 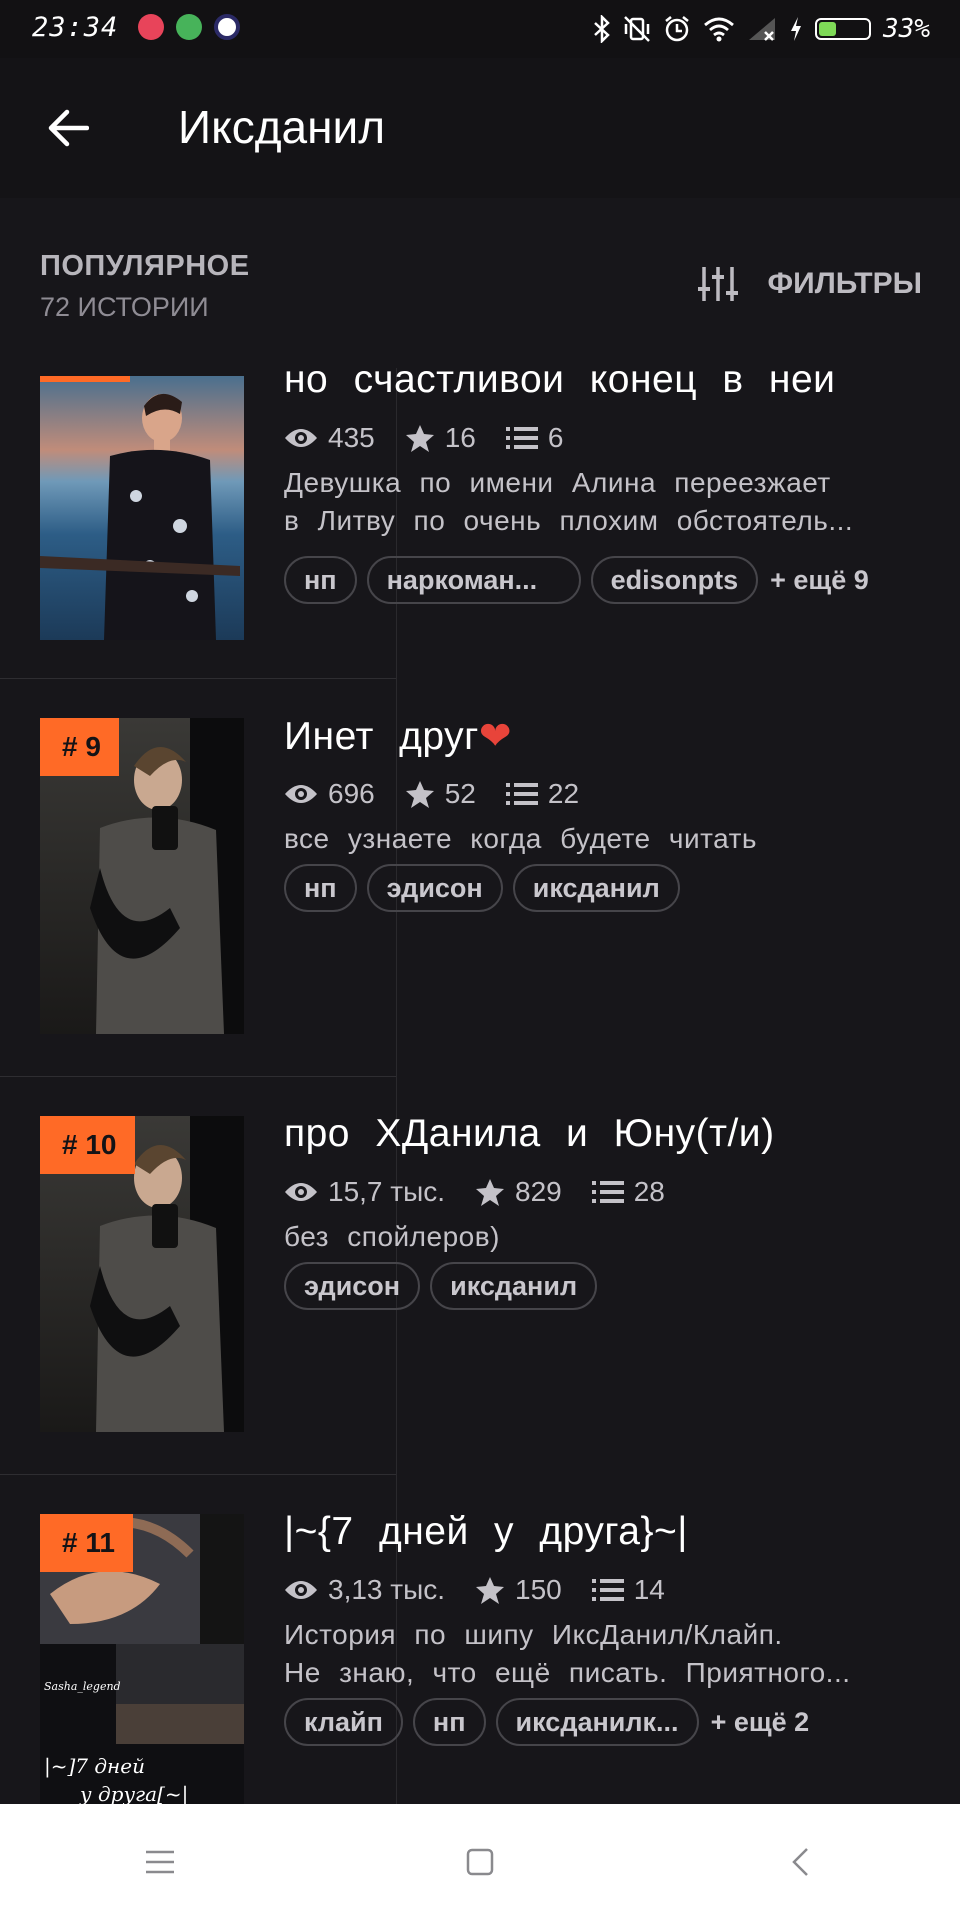 What do you see at coordinates (819, 580) in the screenshot?
I see `more-tags-link: + ещё 9` at bounding box center [819, 580].